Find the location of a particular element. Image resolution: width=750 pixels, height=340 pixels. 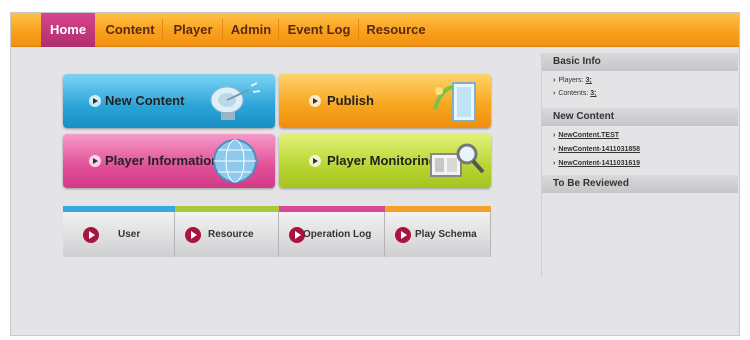

new-content-tile: New Content is located at coordinates (169, 101).